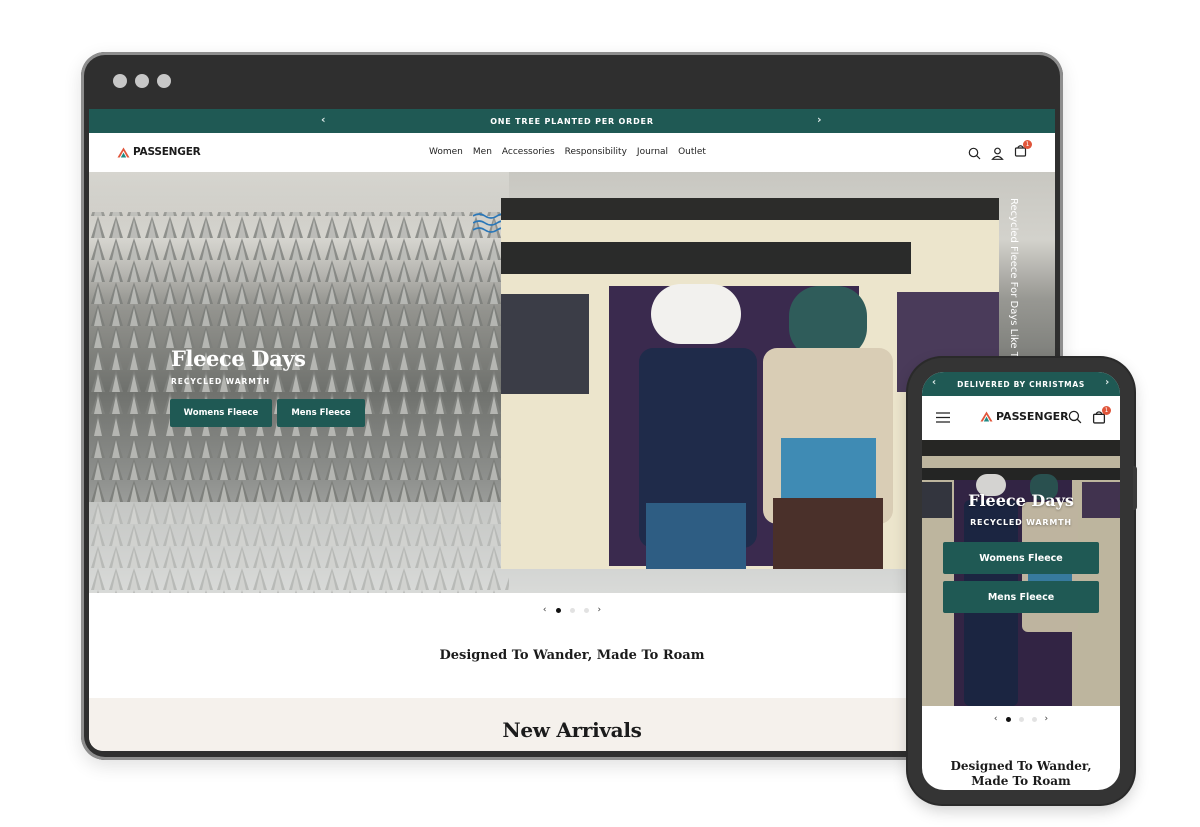 This screenshot has height=827, width=1200. I want to click on mobile-hero-subtitle: RECYCLED WARMTH, so click(1021, 522).